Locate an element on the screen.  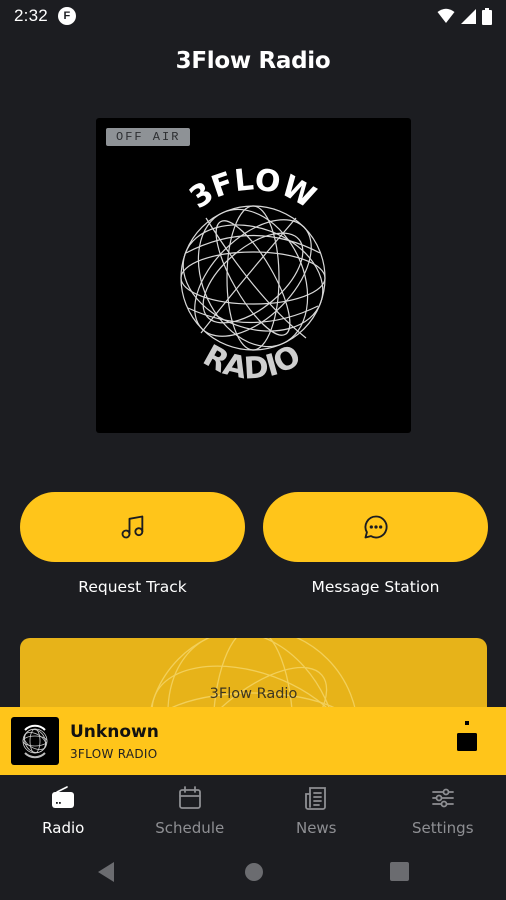
globe-icon is located at coordinates (35, 741).